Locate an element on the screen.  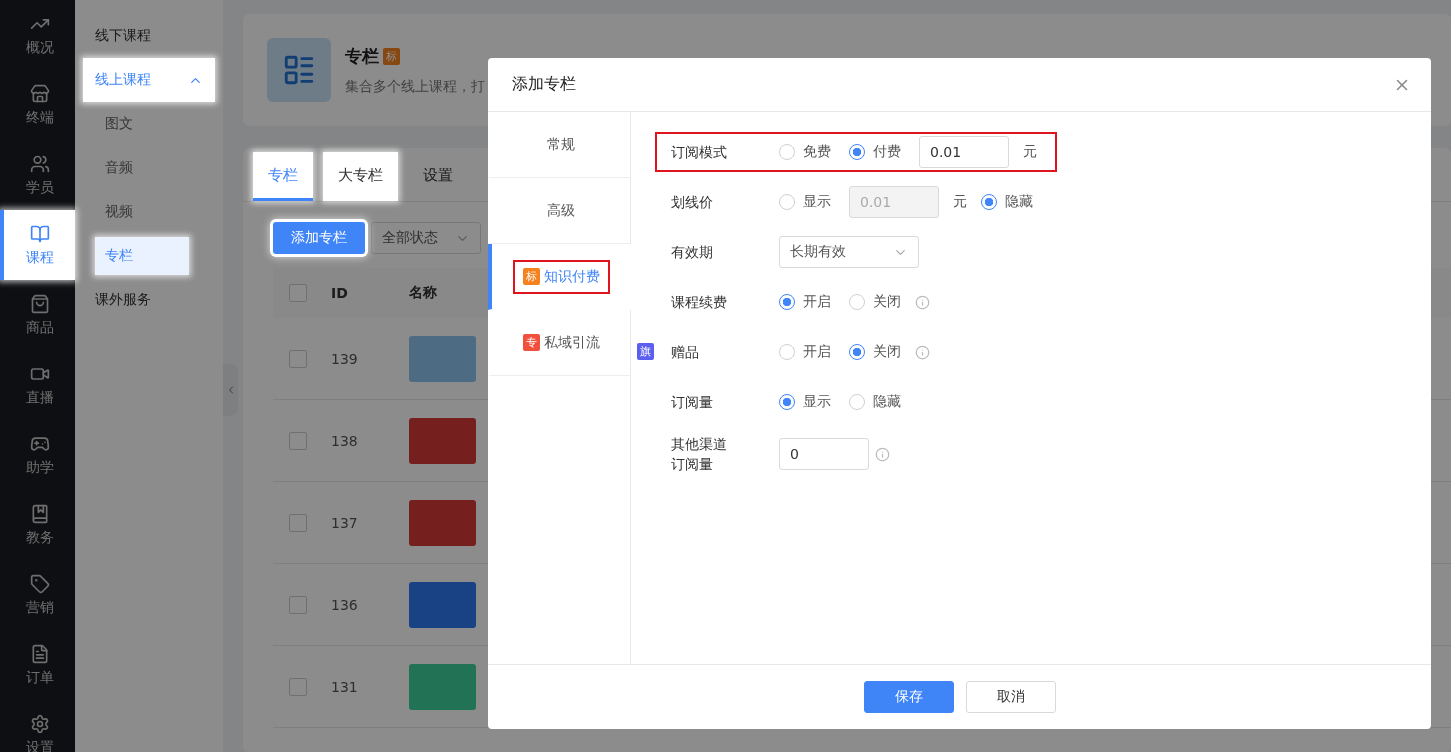
menu-item: 线上课程 is located at coordinates (149, 80).